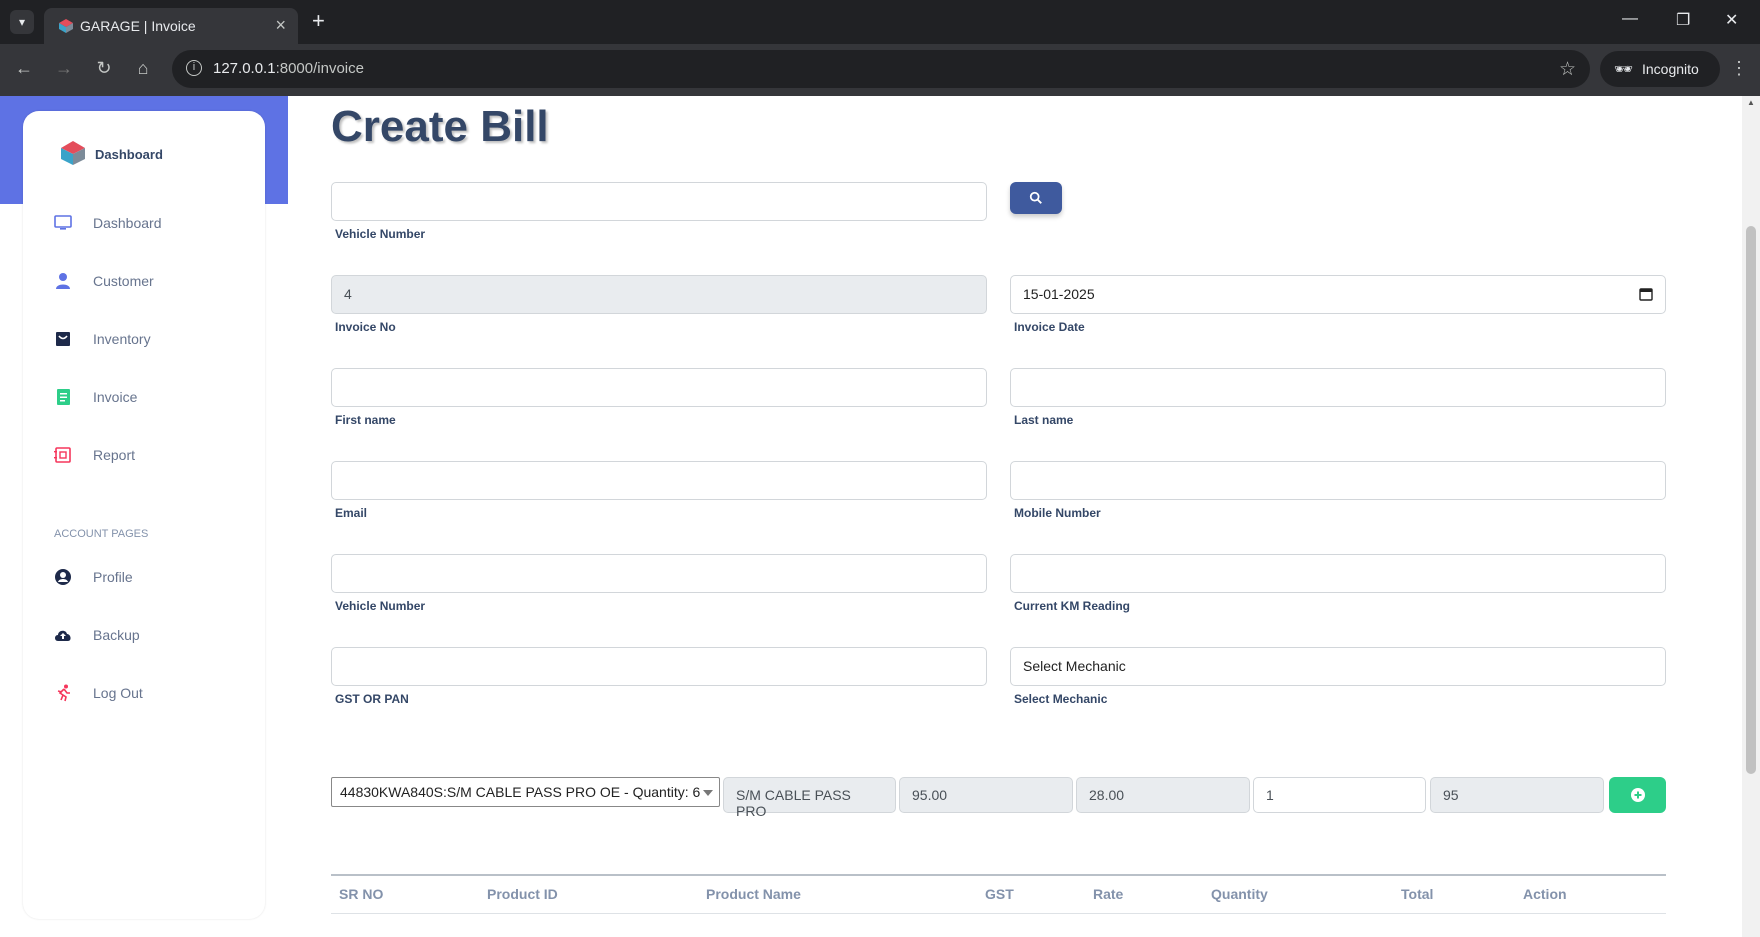  What do you see at coordinates (708, 793) in the screenshot?
I see `chevron-down-icon` at bounding box center [708, 793].